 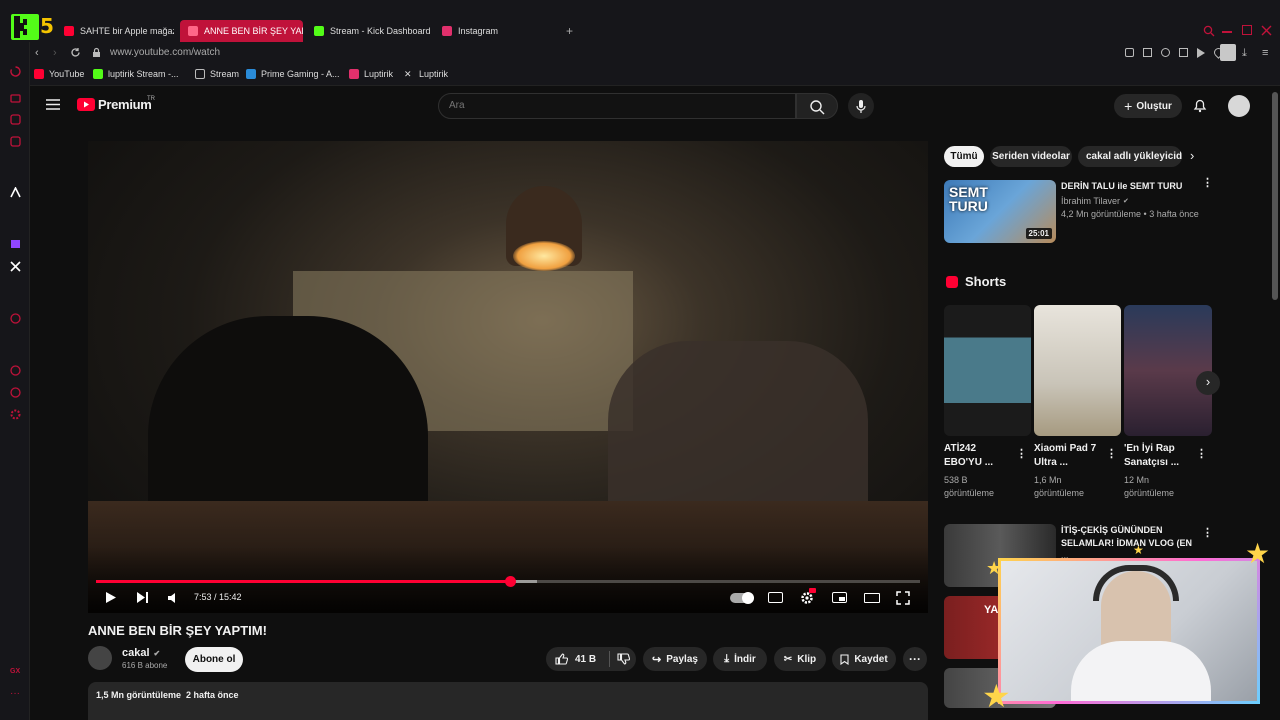 What do you see at coordinates (408, 74) in the screenshot?
I see `x-icon: ✕` at bounding box center [408, 74].